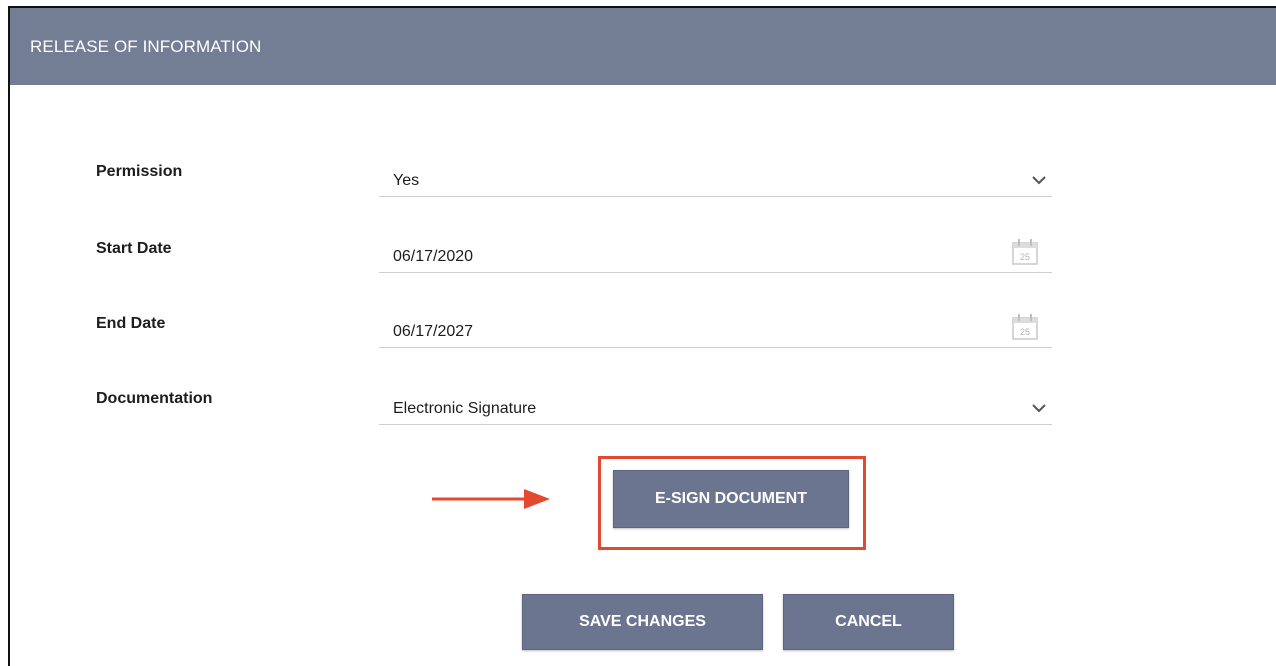 This screenshot has height=666, width=1276. Describe the element at coordinates (491, 499) in the screenshot. I see `annotation-arrow-icon` at that location.